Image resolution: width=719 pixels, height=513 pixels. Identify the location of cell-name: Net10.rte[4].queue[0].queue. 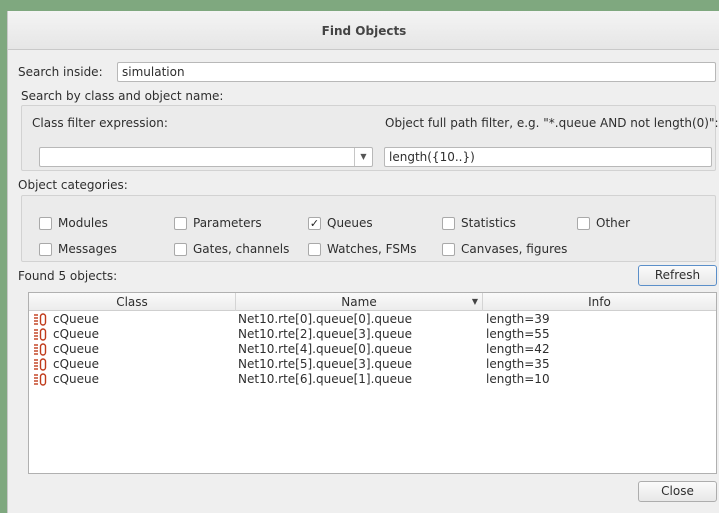
(325, 349).